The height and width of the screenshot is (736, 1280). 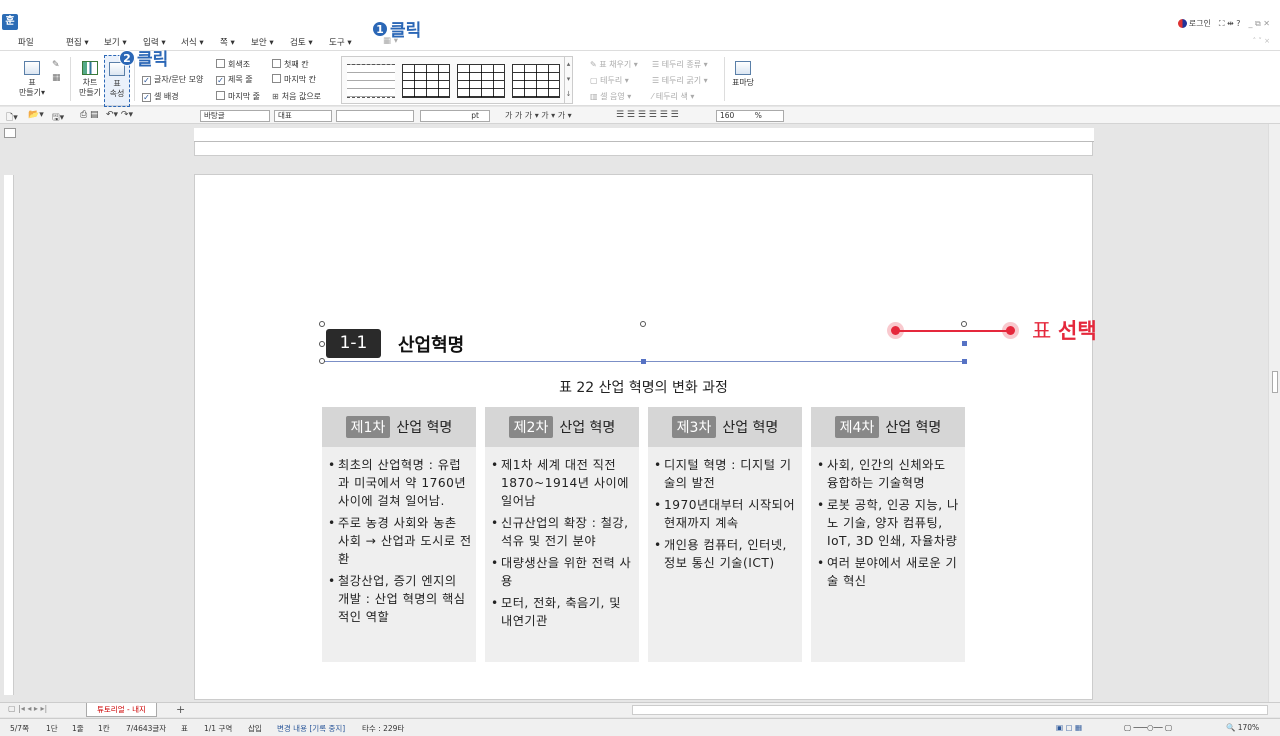 I want to click on border-type-menu: ☰ 테두리 종류 ▾, so click(x=680, y=64).